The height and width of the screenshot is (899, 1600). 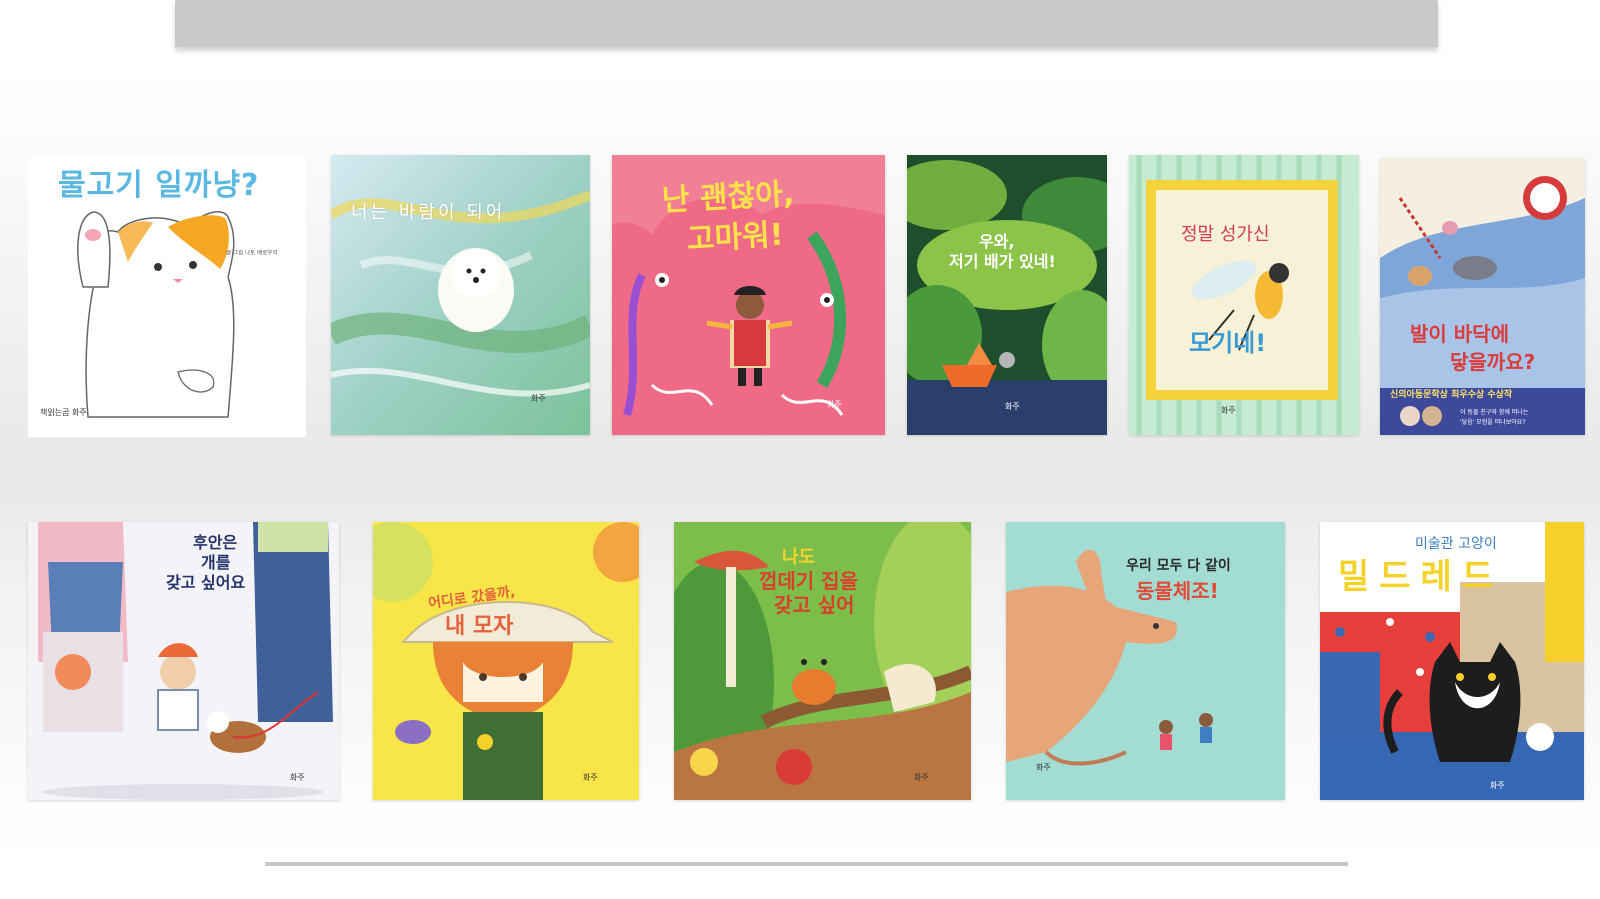 I want to click on book-note-line1: 이 동물 친구와 함께 떠나는, so click(x=1494, y=412).